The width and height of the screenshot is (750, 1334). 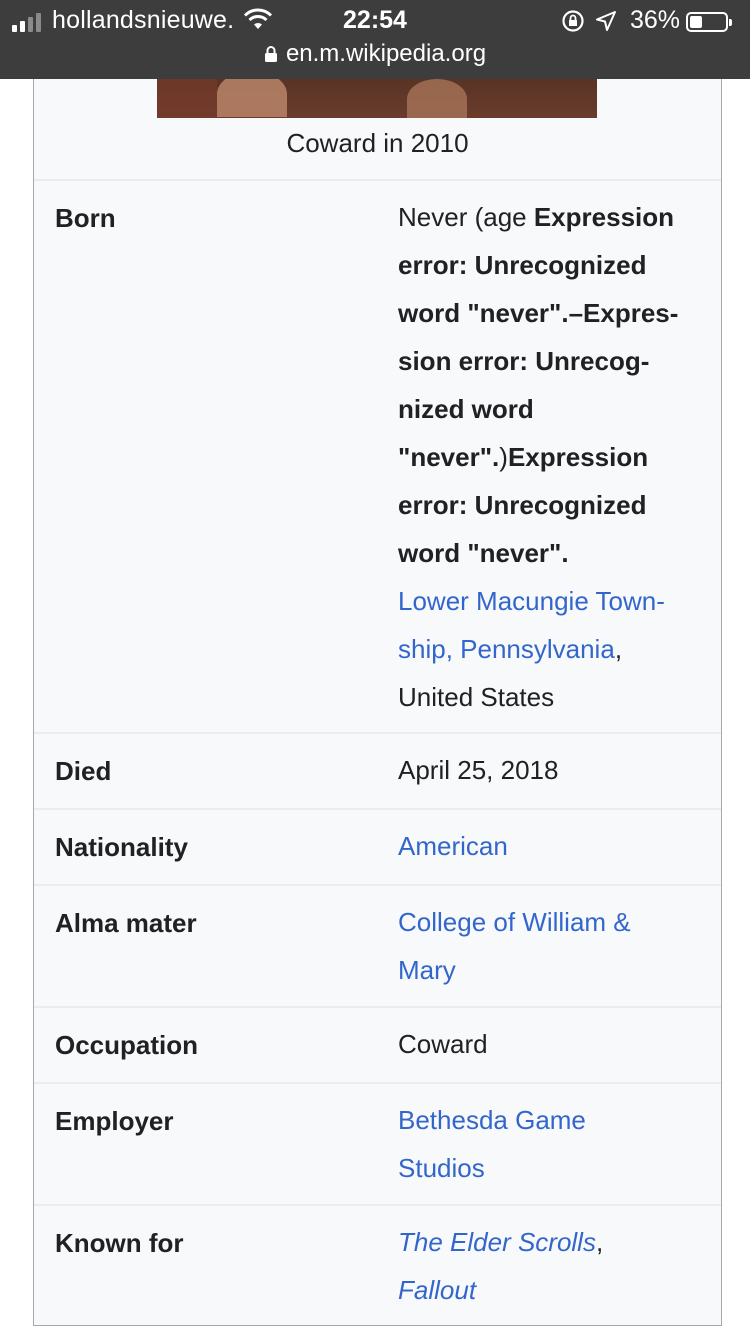 I want to click on infobox-row-occupation: Occupation Coward, so click(x=377, y=1044).